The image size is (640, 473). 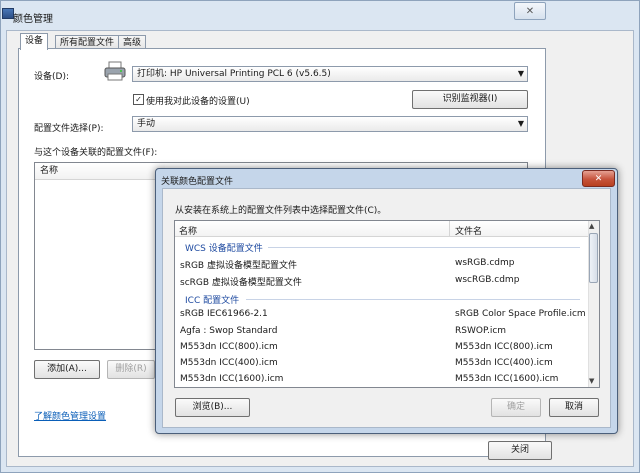 I want to click on profile-row-file: sRGB Color Space Profile.icm, so click(x=520, y=314).